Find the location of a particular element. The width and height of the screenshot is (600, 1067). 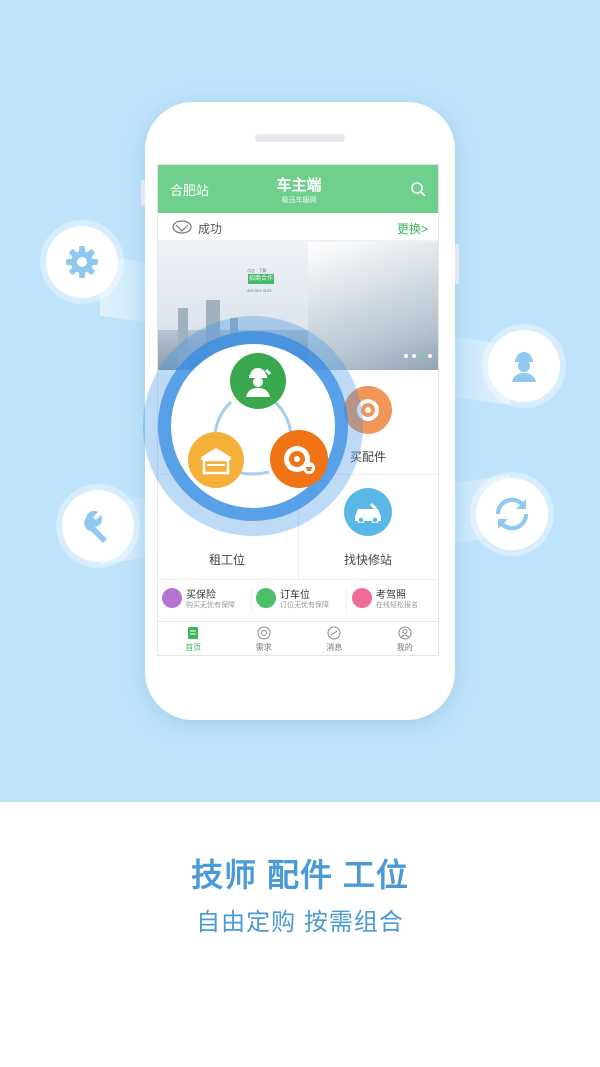

gear-icon is located at coordinates (82, 262).